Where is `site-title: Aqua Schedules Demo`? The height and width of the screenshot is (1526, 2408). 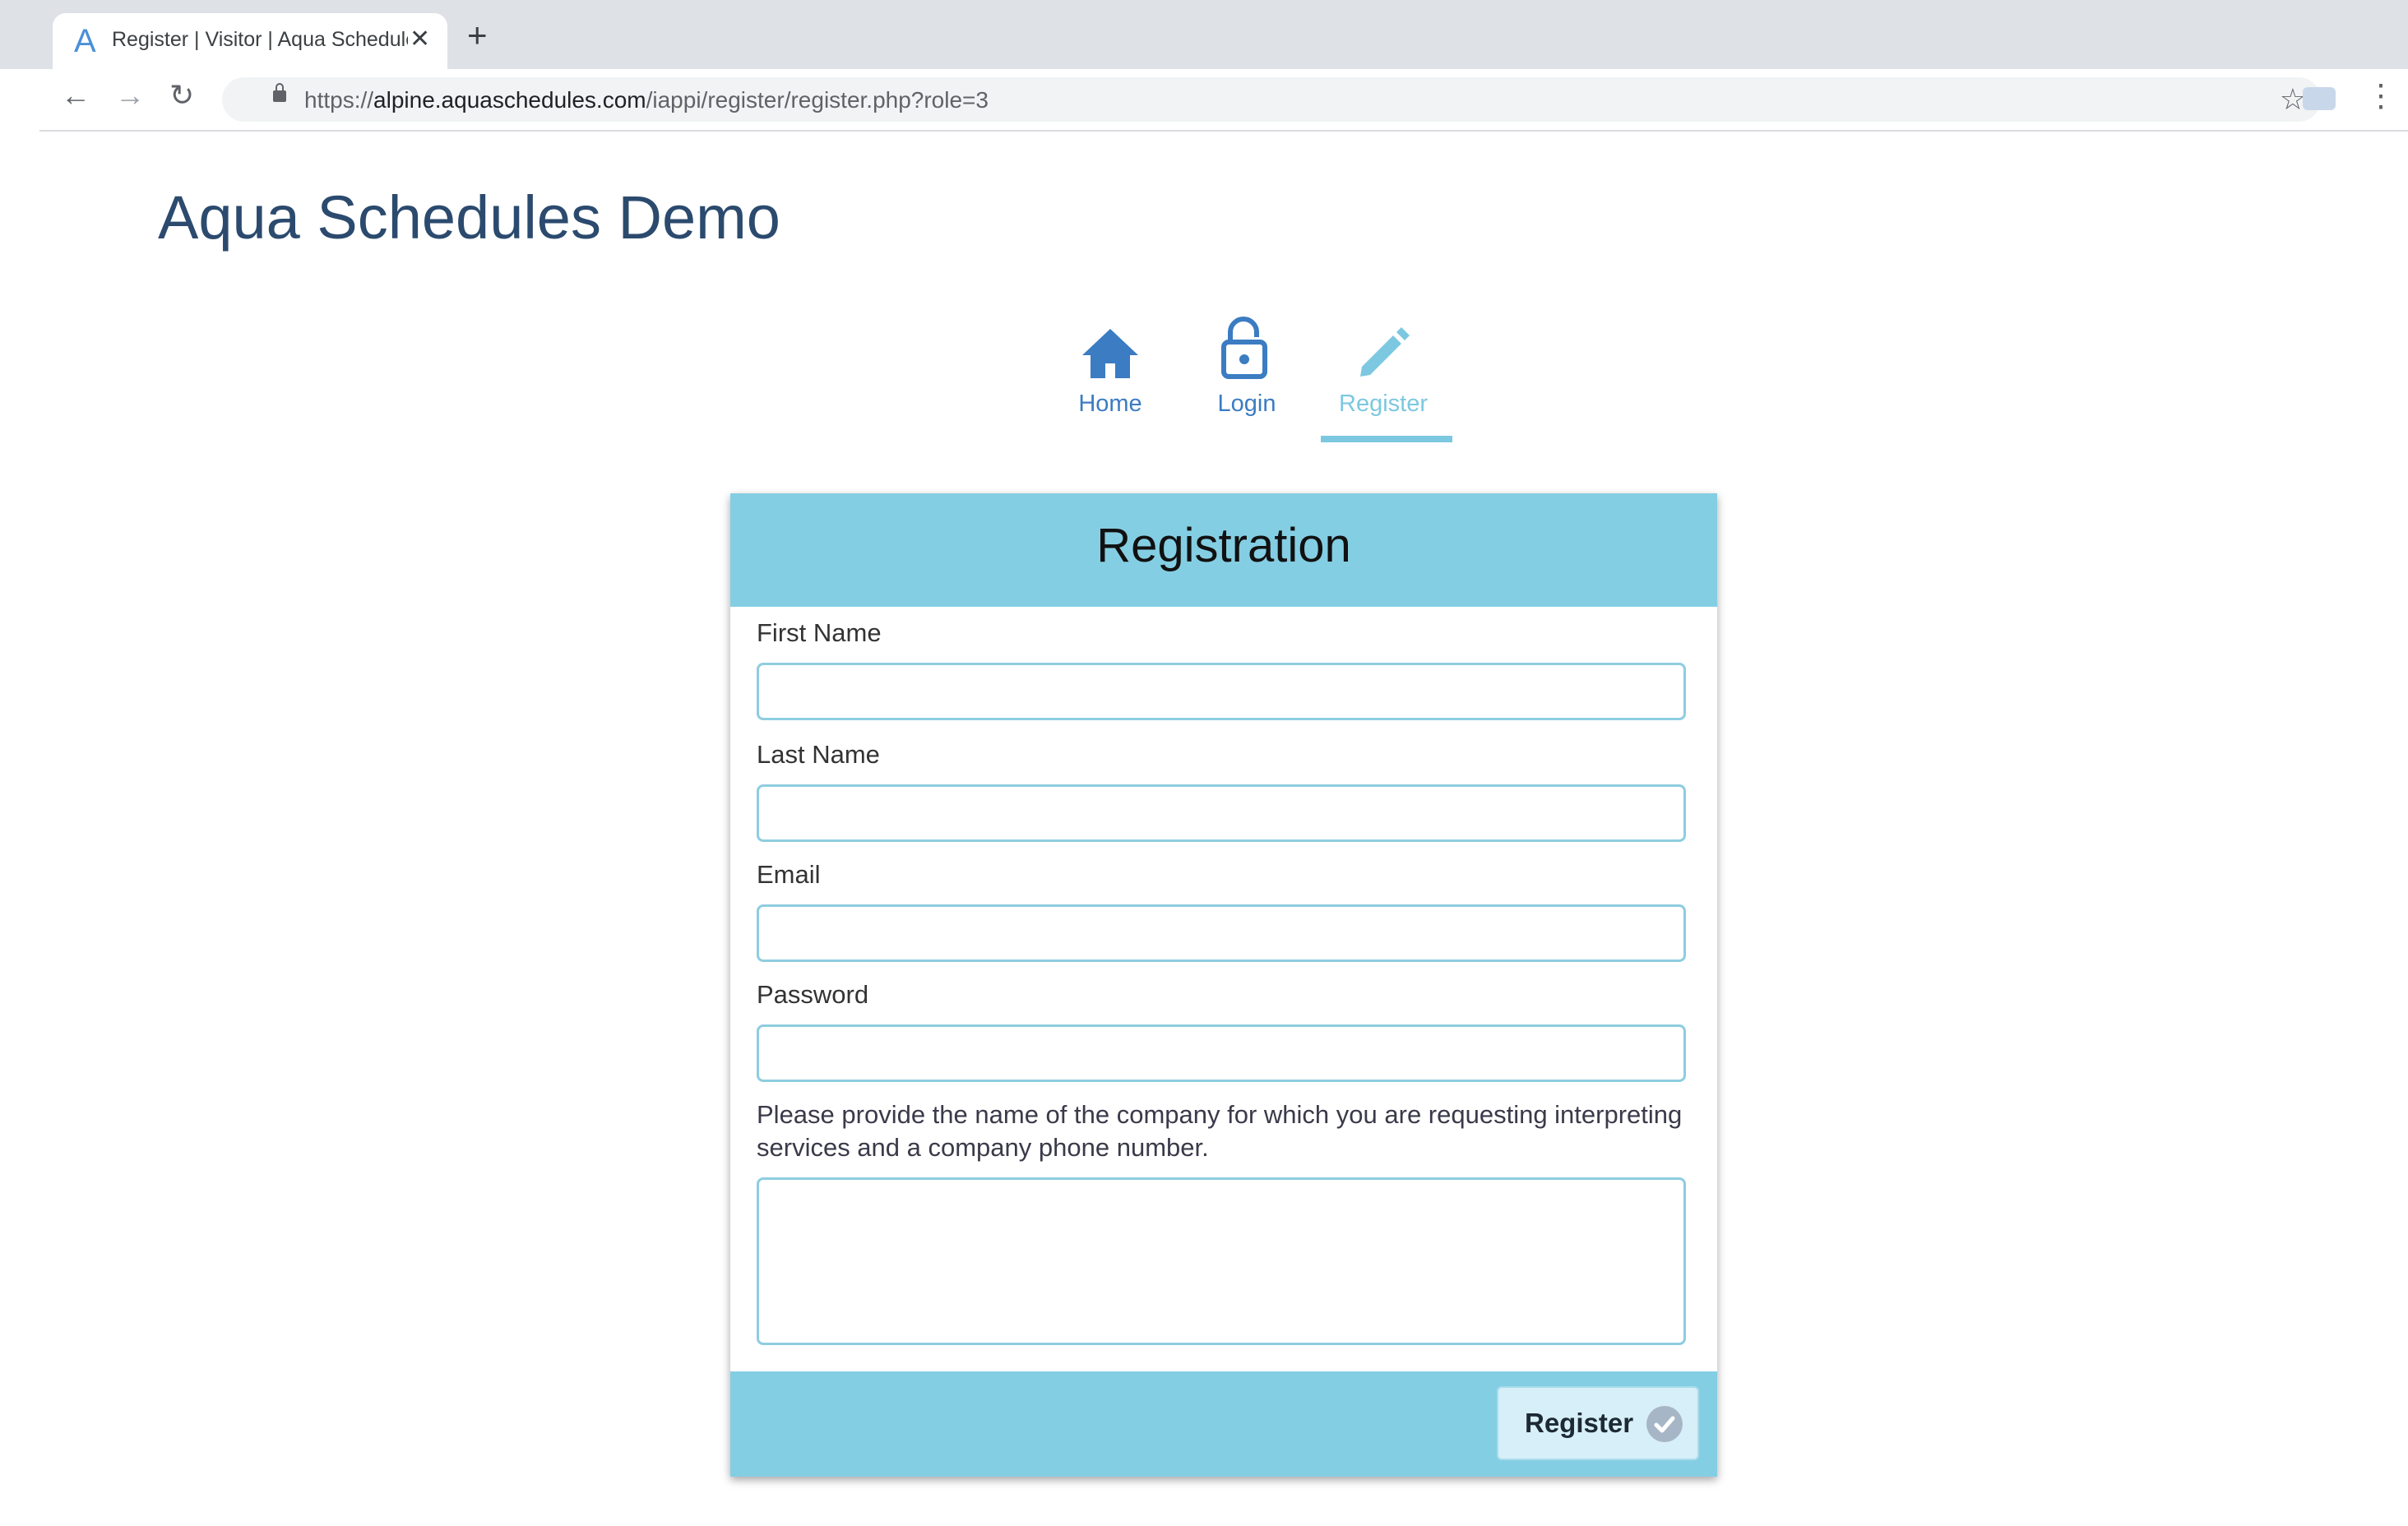
site-title: Aqua Schedules Demo is located at coordinates (469, 217).